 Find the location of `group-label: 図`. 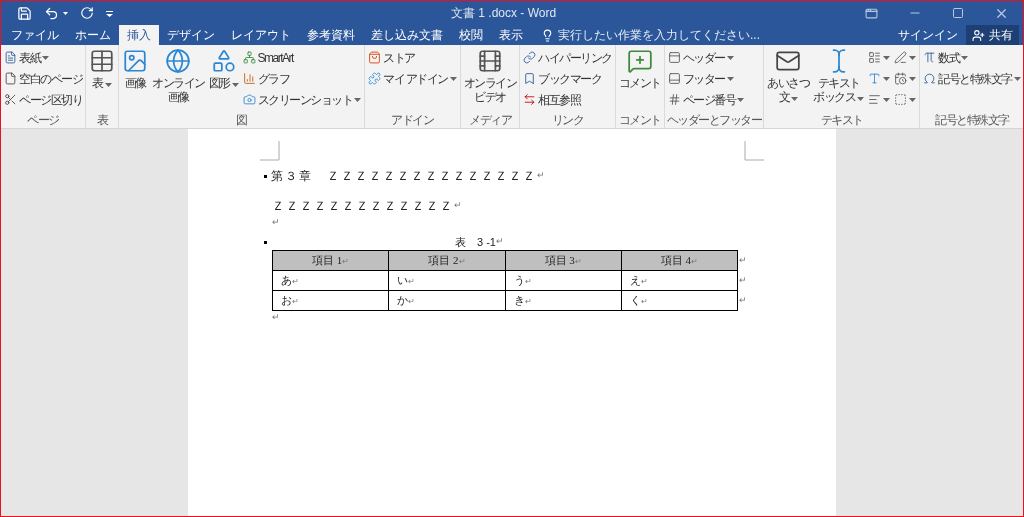

group-label: 図 is located at coordinates (241, 120).